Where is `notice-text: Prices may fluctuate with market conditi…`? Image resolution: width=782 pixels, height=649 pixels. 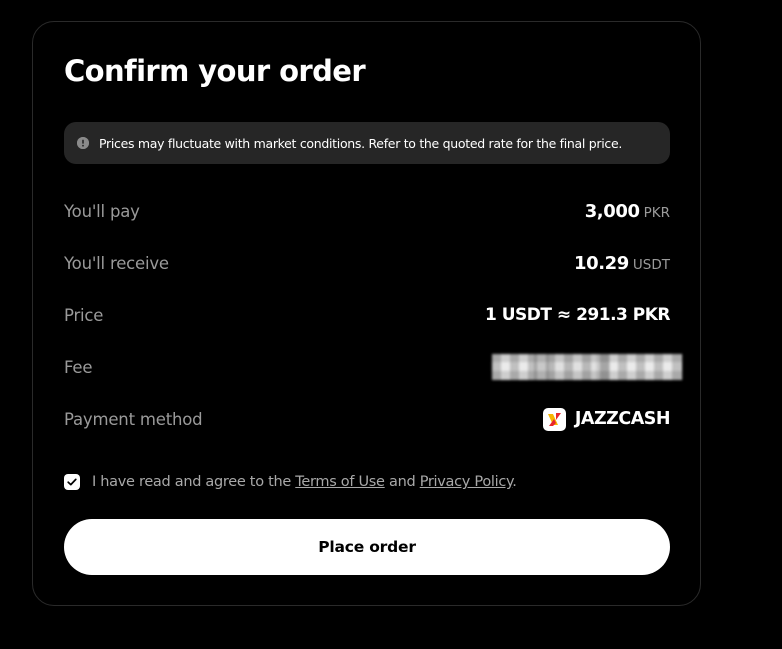 notice-text: Prices may fluctuate with market conditi… is located at coordinates (361, 143).